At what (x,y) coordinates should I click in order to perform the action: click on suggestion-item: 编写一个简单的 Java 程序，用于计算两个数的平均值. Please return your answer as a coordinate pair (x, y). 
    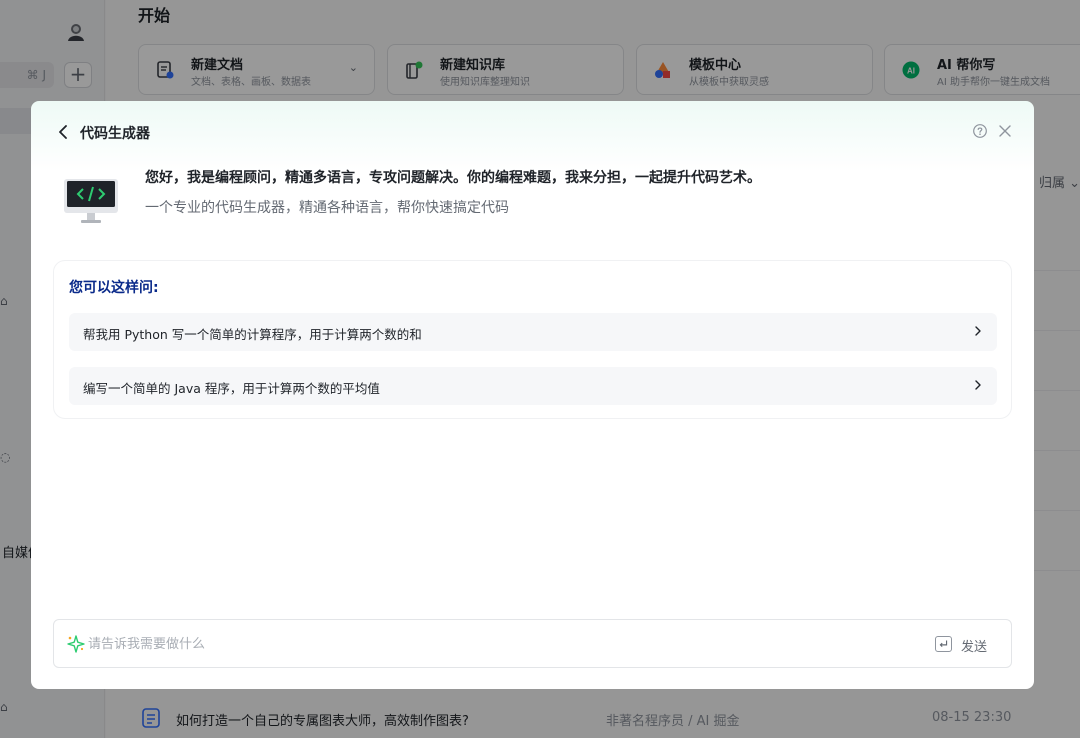
    Looking at the image, I should click on (533, 386).